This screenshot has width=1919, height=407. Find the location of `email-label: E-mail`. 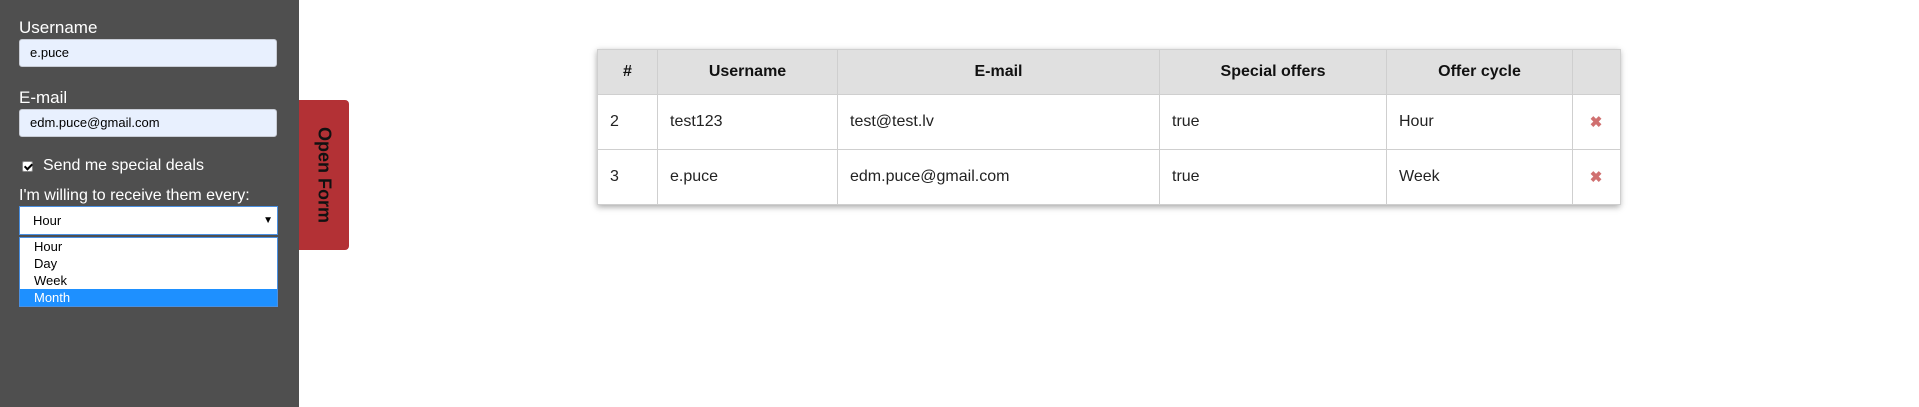

email-label: E-mail is located at coordinates (43, 97).